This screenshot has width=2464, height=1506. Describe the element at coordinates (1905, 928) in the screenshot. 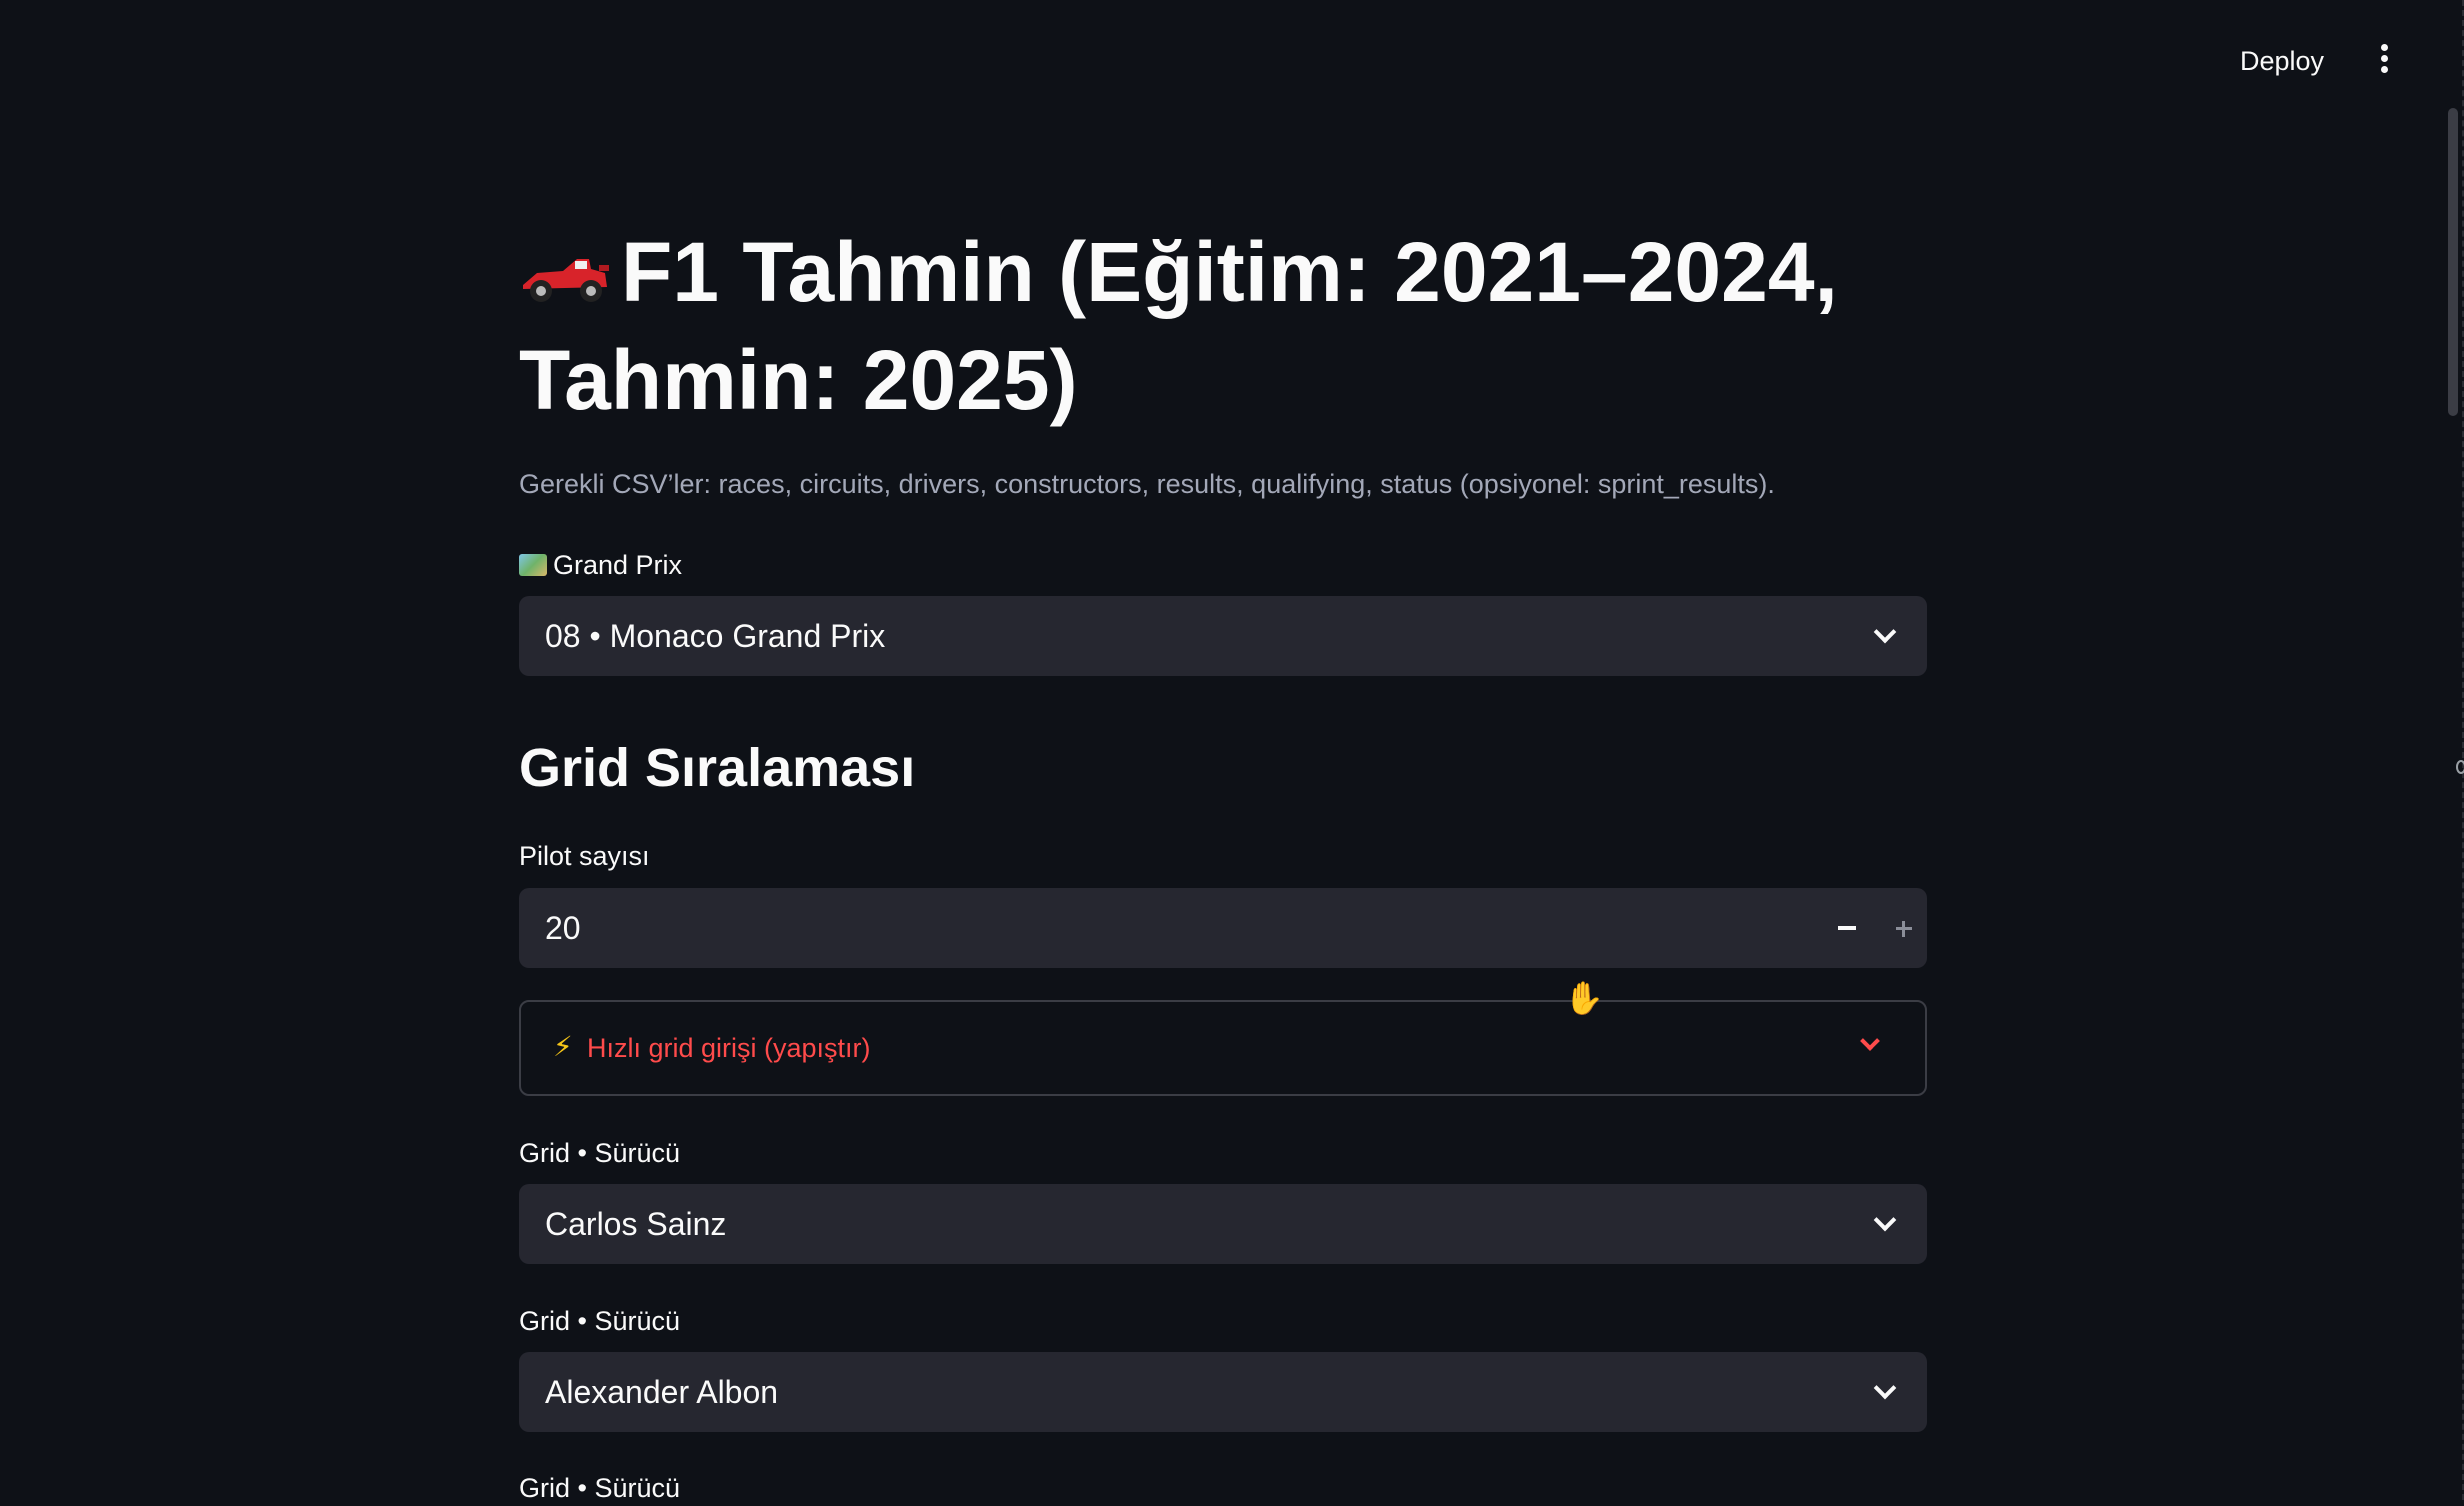

I see `increment-button` at that location.